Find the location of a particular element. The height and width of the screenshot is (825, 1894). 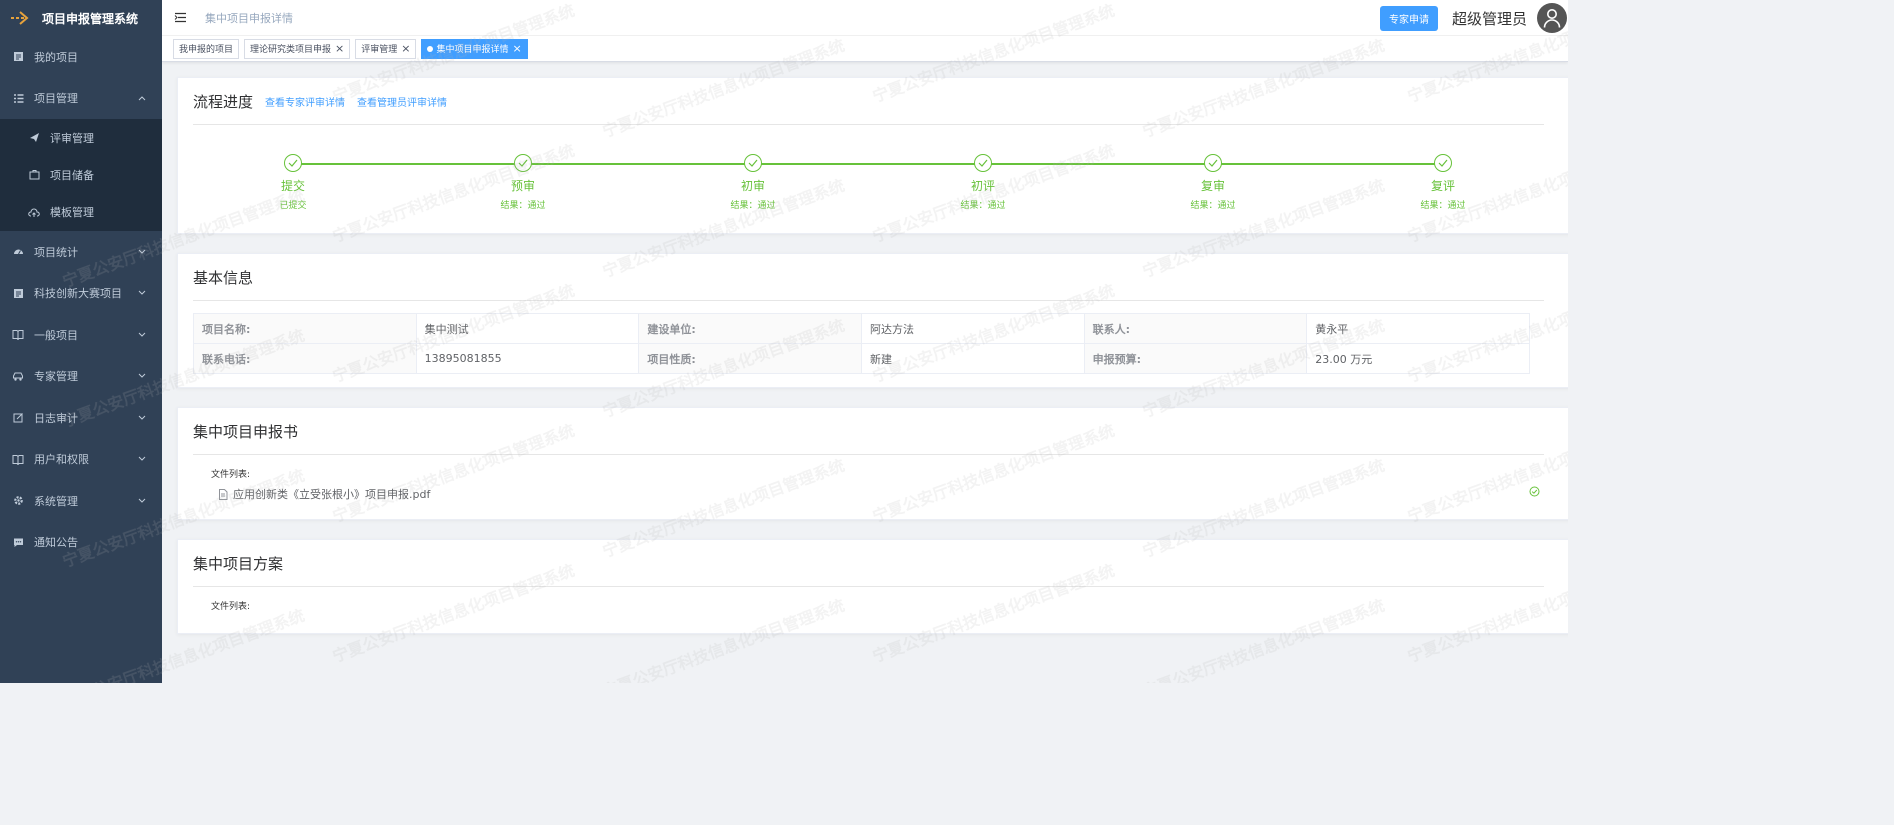

view-expert-review-link: 查看专家评审详情 is located at coordinates (305, 101).